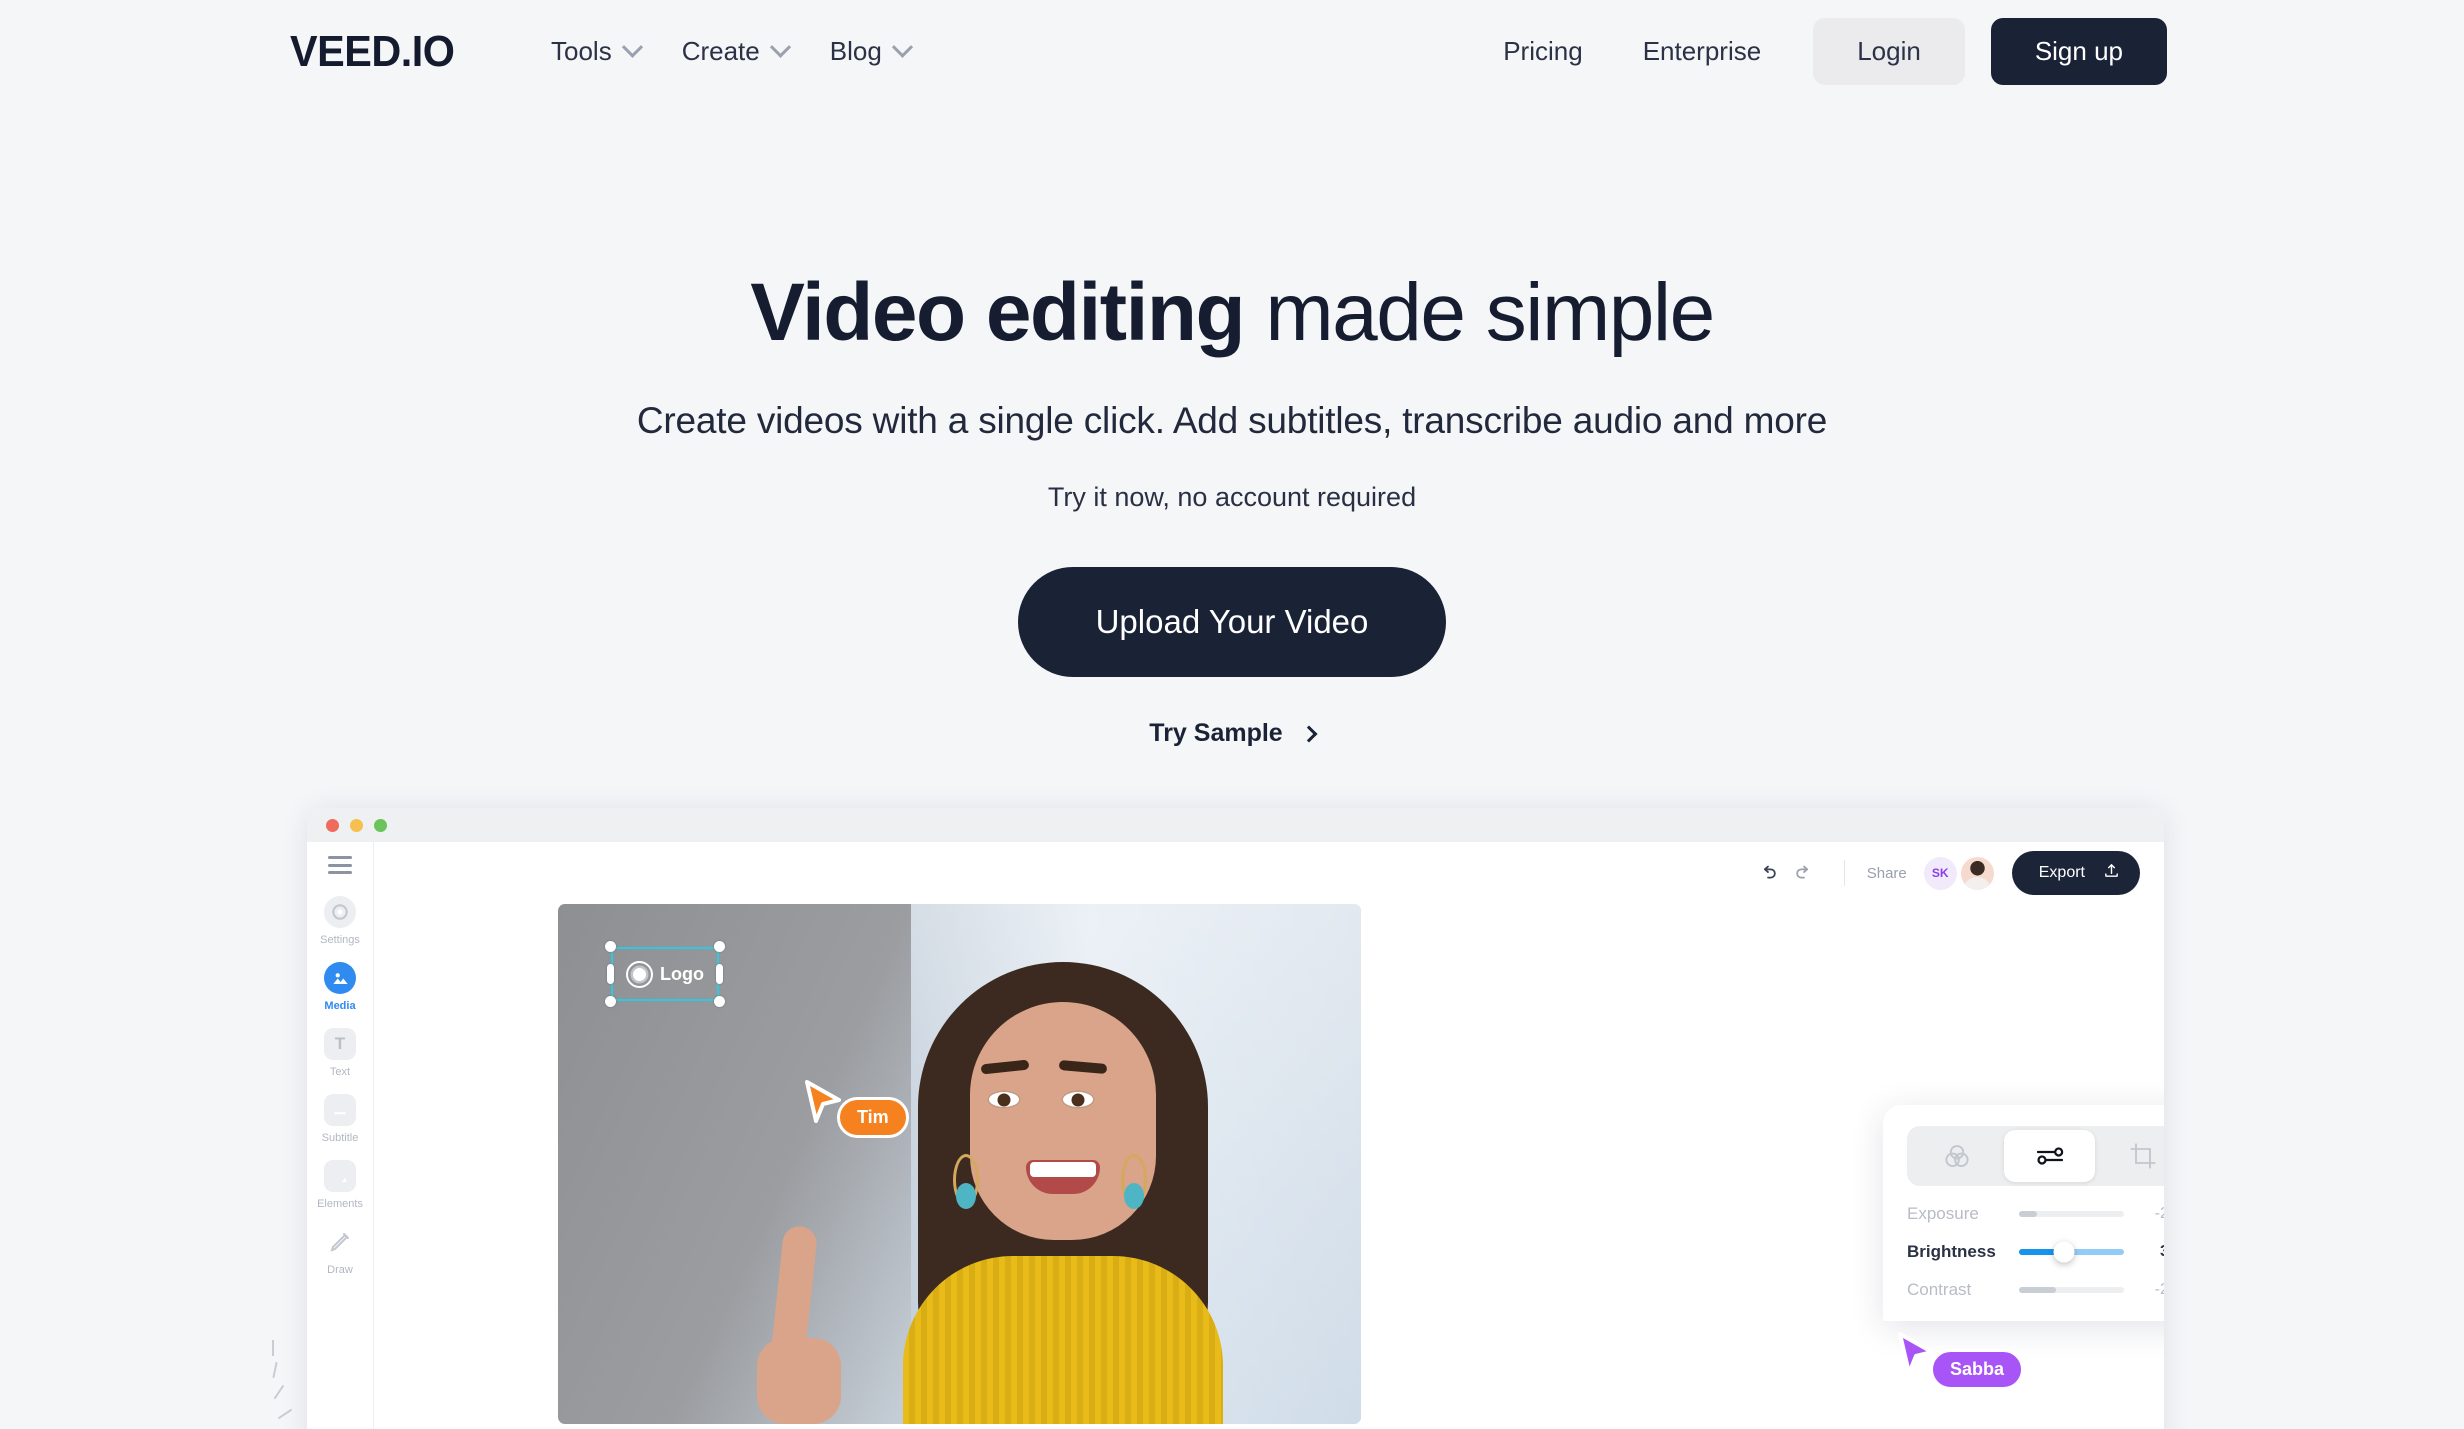  What do you see at coordinates (340, 1044) in the screenshot?
I see `text-t-icon: T` at bounding box center [340, 1044].